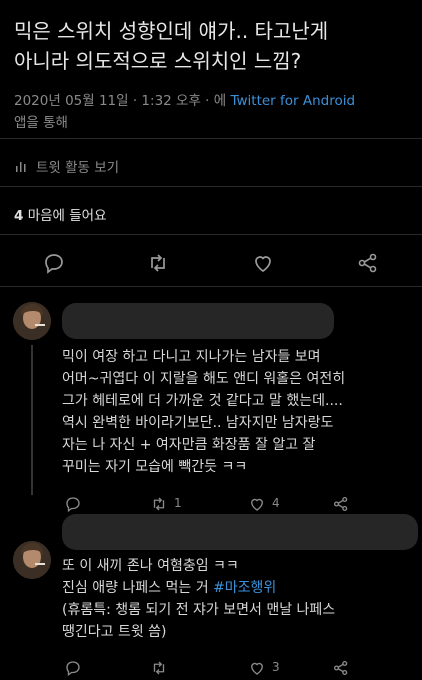 This screenshot has width=422, height=680. What do you see at coordinates (41, 123) in the screenshot?
I see `tweet-source-suffix: 앱을 통해` at bounding box center [41, 123].